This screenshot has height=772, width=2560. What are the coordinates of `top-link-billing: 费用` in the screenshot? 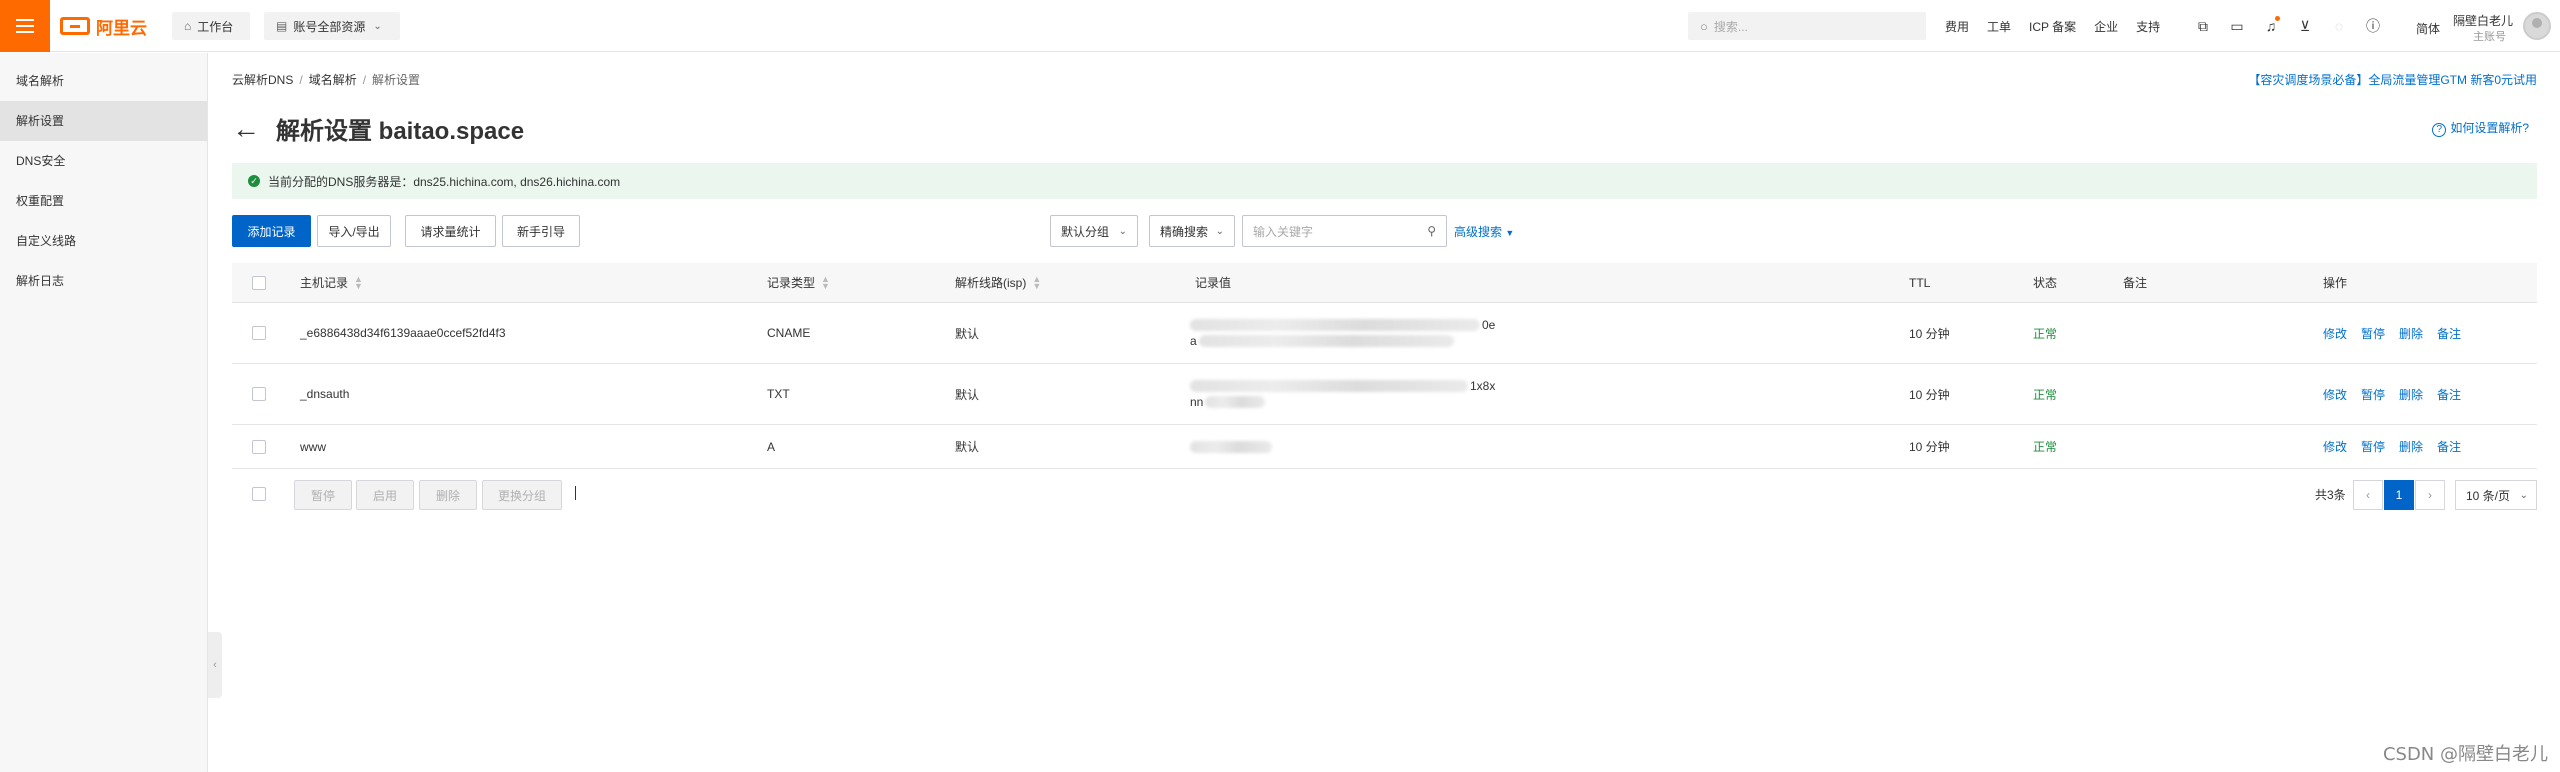 It's located at (1957, 26).